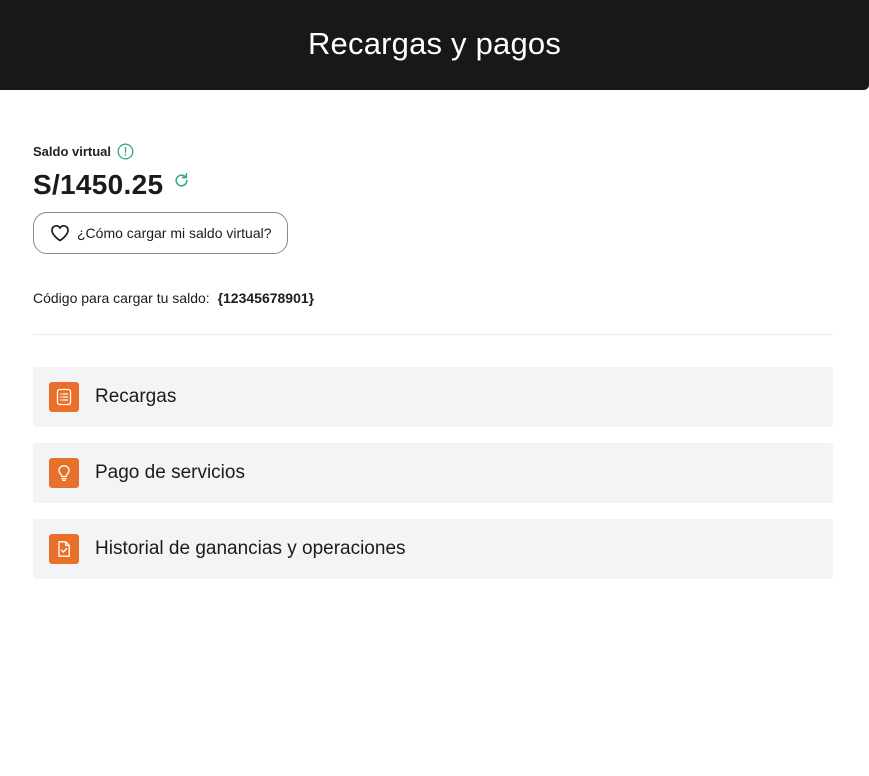  I want to click on how-to-load-balance-label: ¿Cómo cargar mi saldo virtual?, so click(174, 233).